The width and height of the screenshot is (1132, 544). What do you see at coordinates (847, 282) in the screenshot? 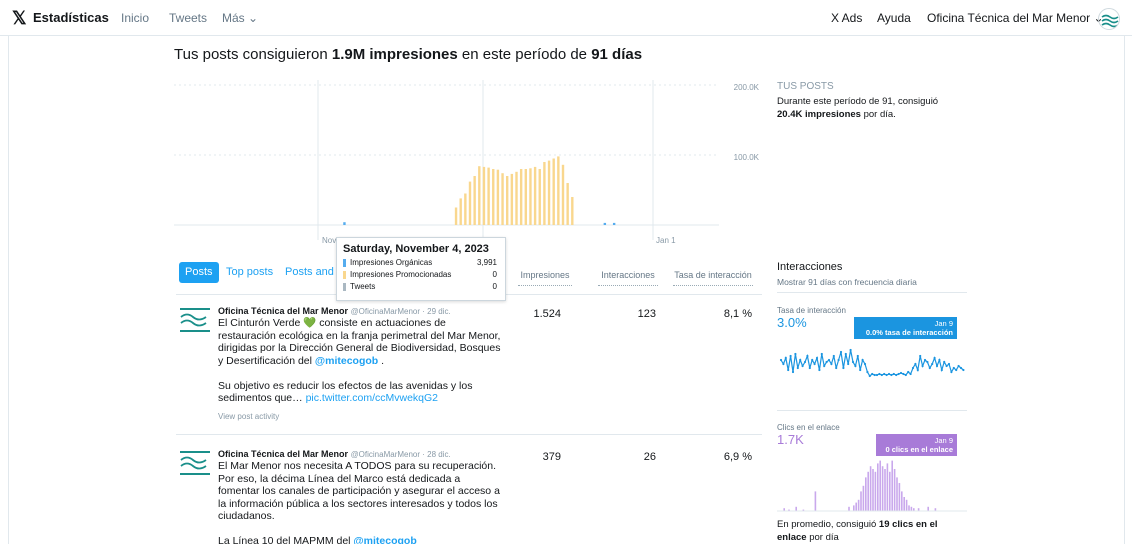
I see `interactions-subtitle: Mostrar 91 días con frecuencia diaria` at bounding box center [847, 282].